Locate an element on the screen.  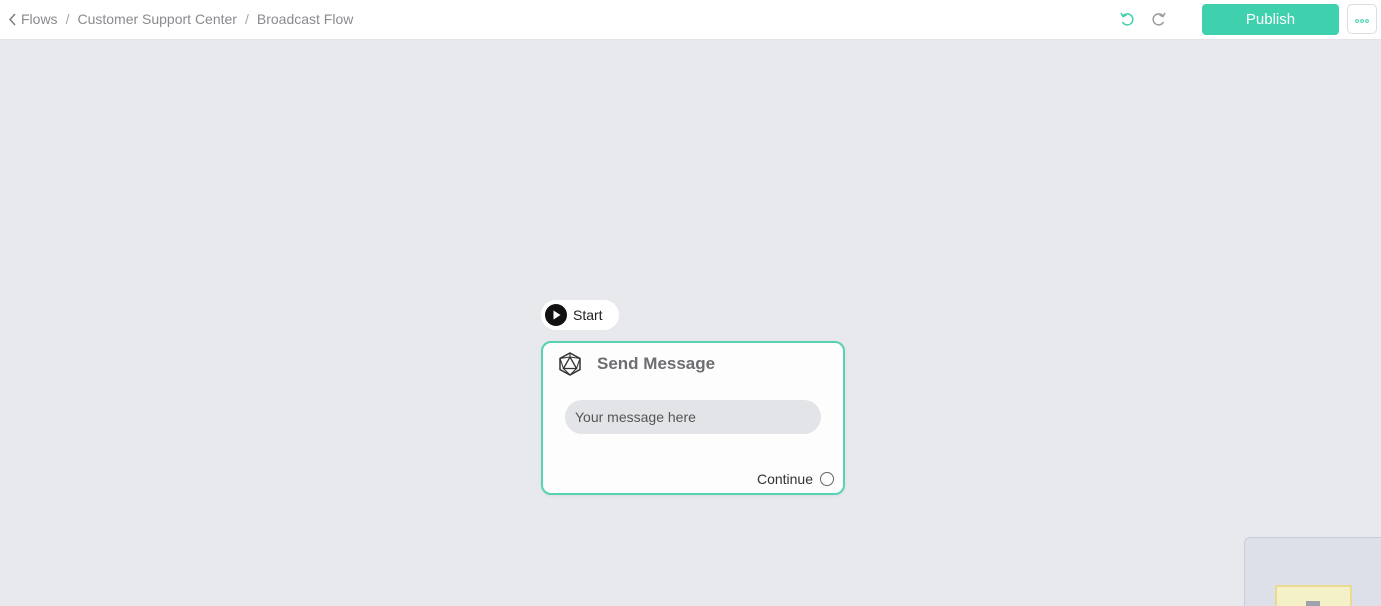
continue-connector-port is located at coordinates (827, 479).